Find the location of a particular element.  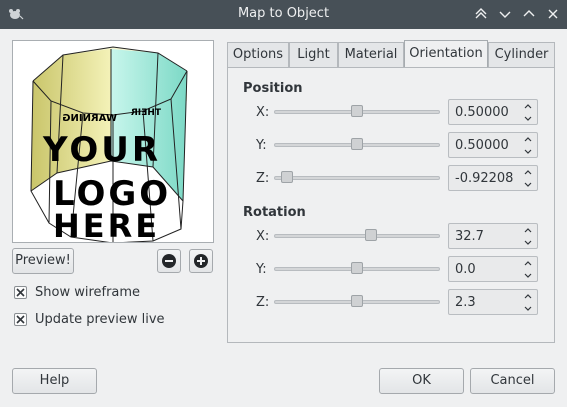

logo-text-here: HERE is located at coordinates (106, 224).